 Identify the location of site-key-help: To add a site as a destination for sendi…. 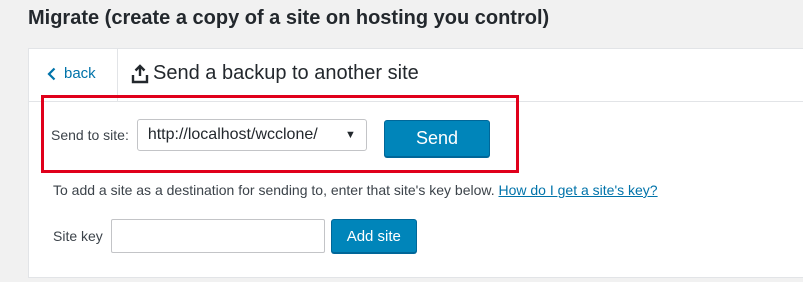
(355, 190).